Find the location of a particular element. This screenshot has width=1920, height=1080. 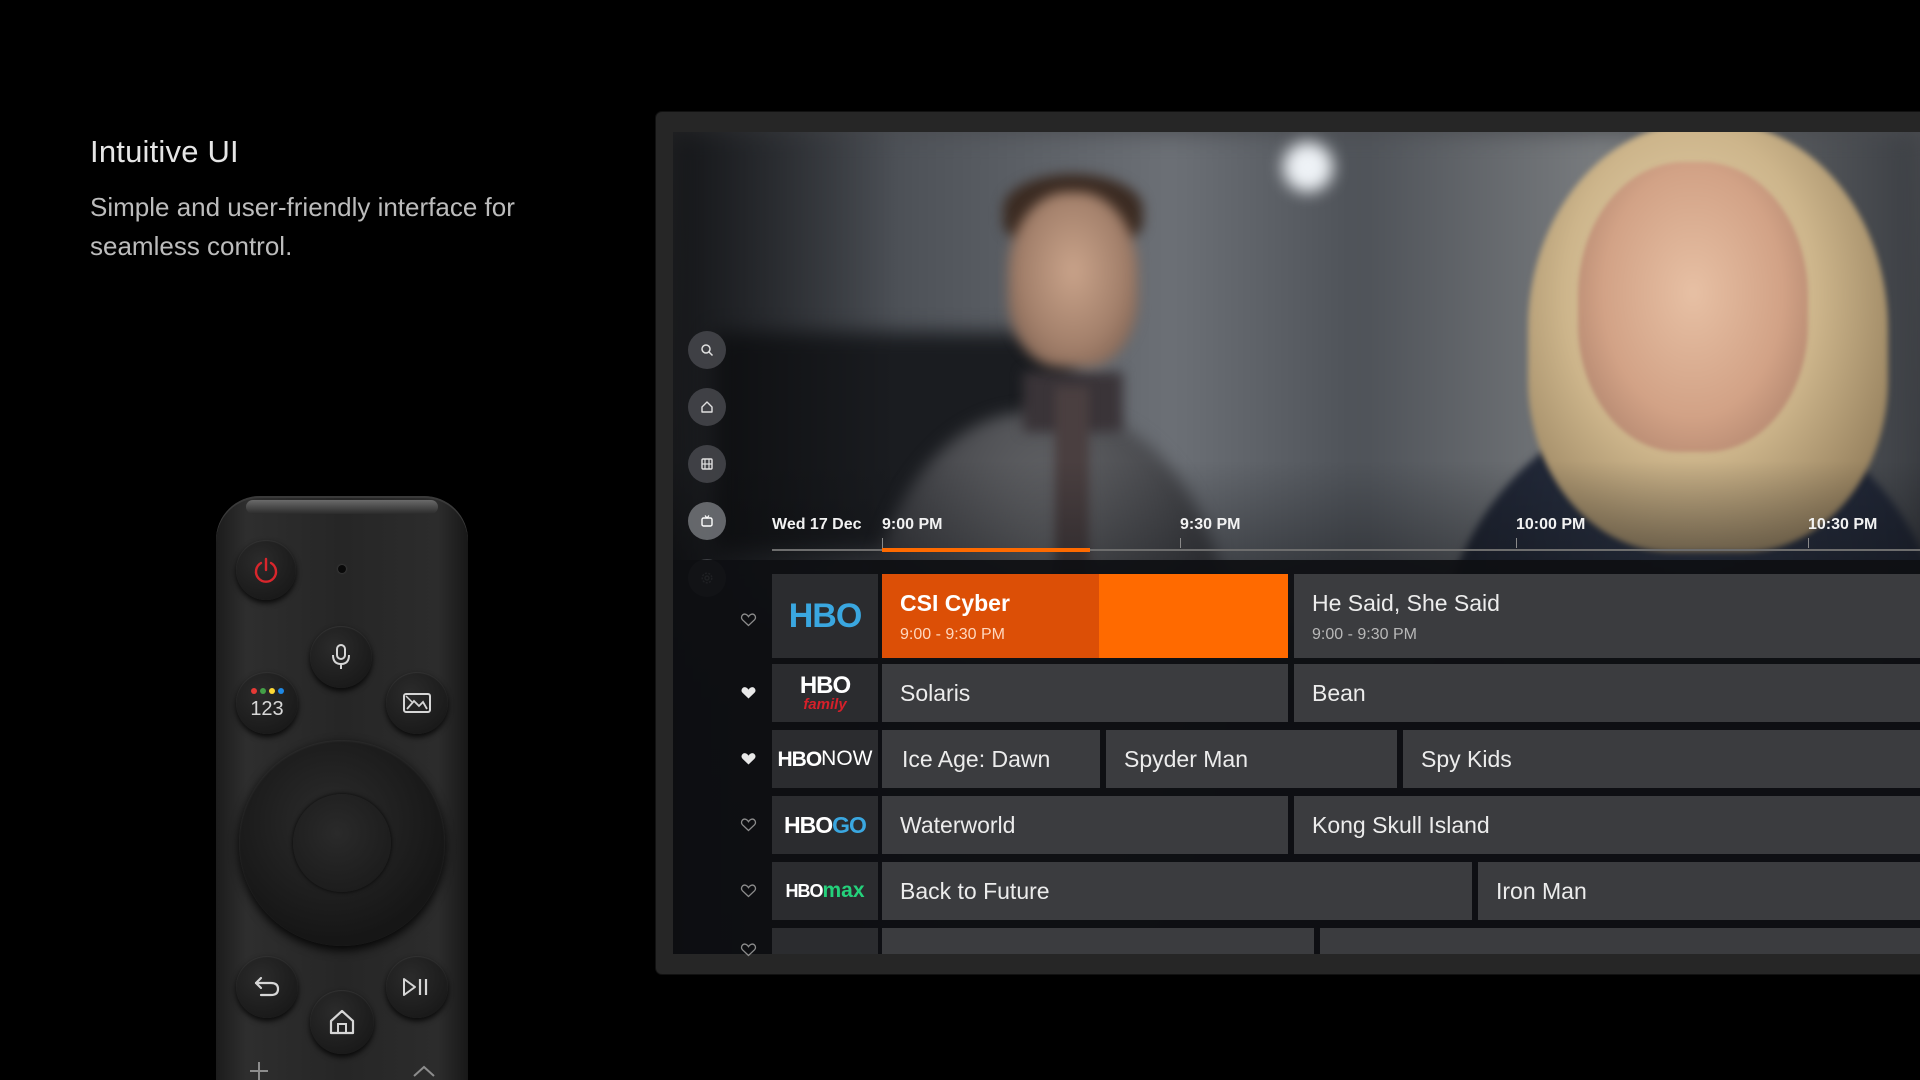

headline-title: Intuitive UI is located at coordinates (164, 151).